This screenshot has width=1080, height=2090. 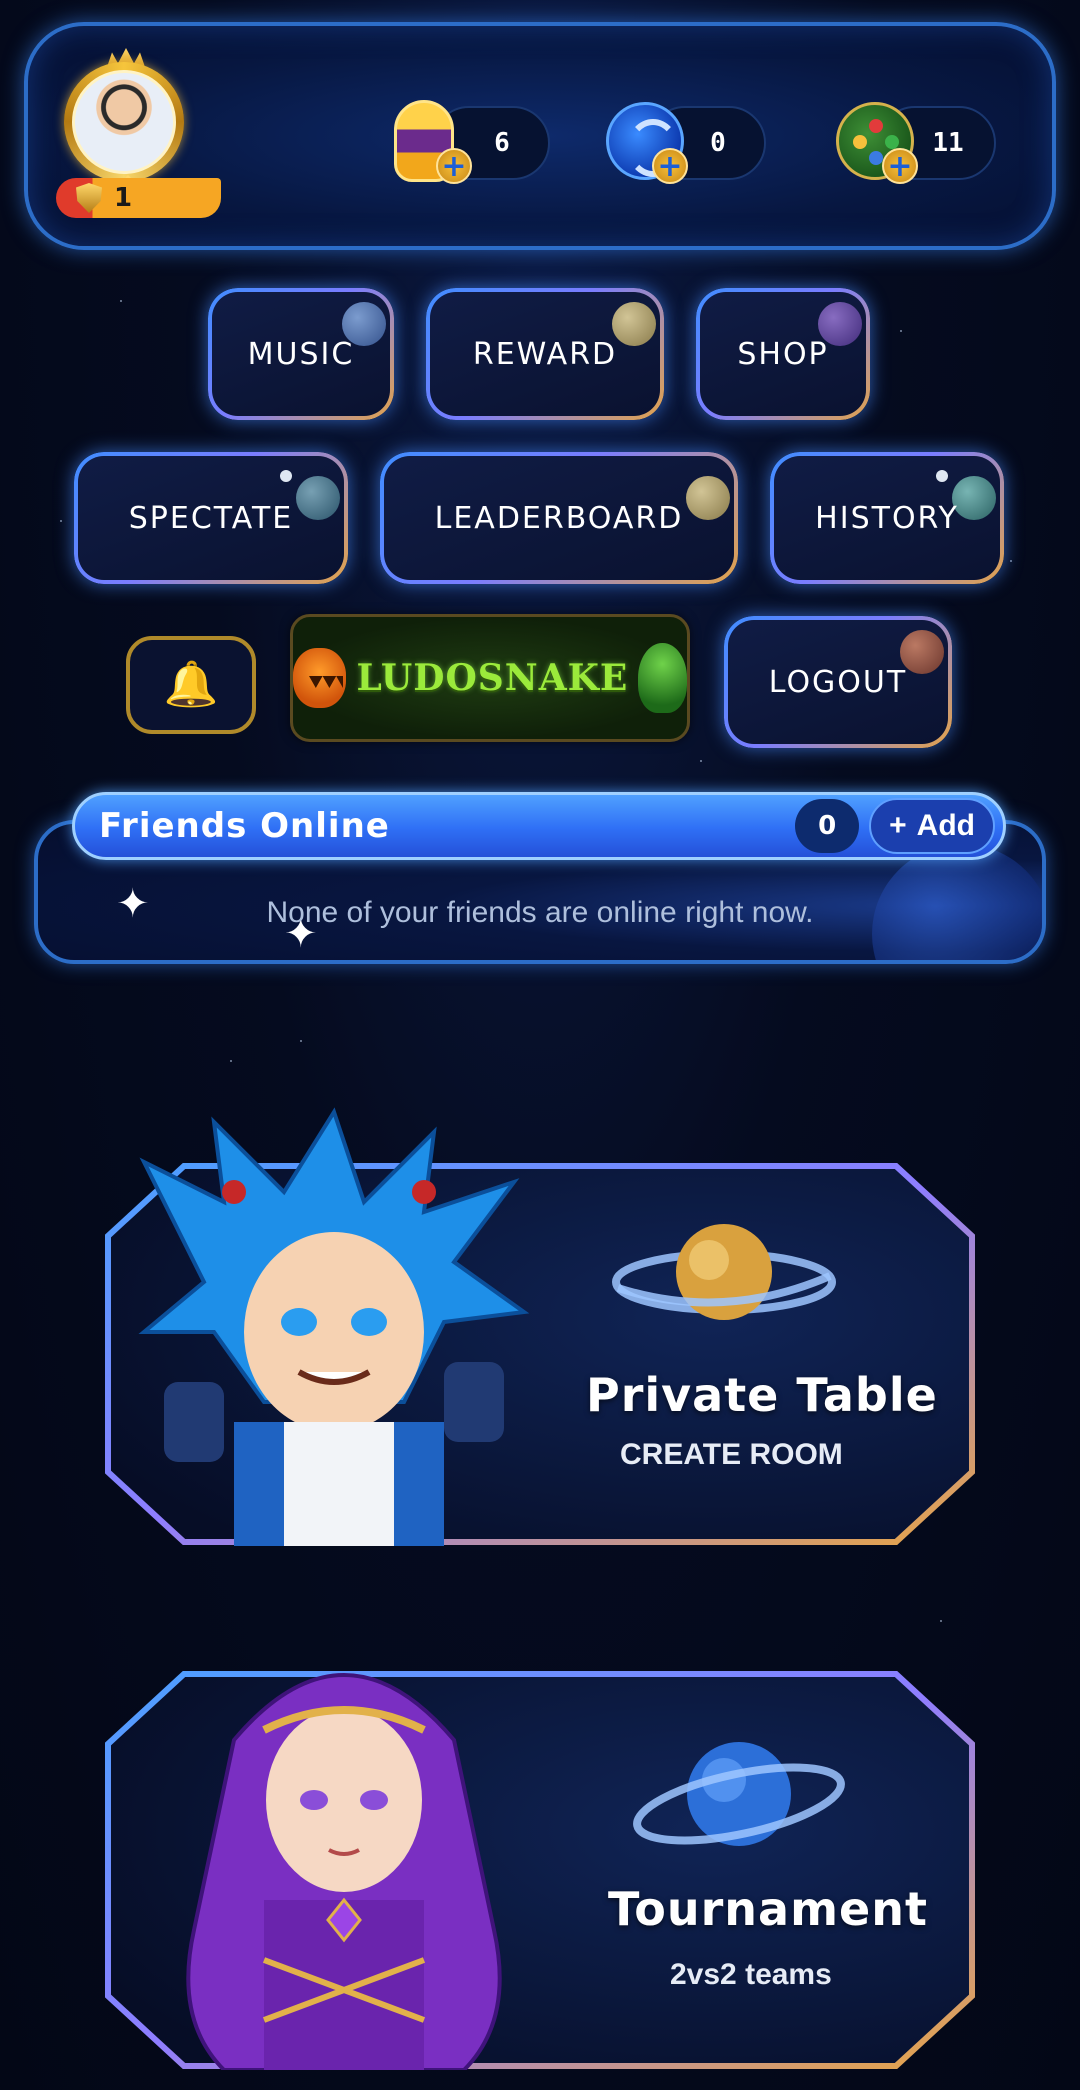 I want to click on card-subtitle: 2vs2 teams, so click(x=751, y=1974).